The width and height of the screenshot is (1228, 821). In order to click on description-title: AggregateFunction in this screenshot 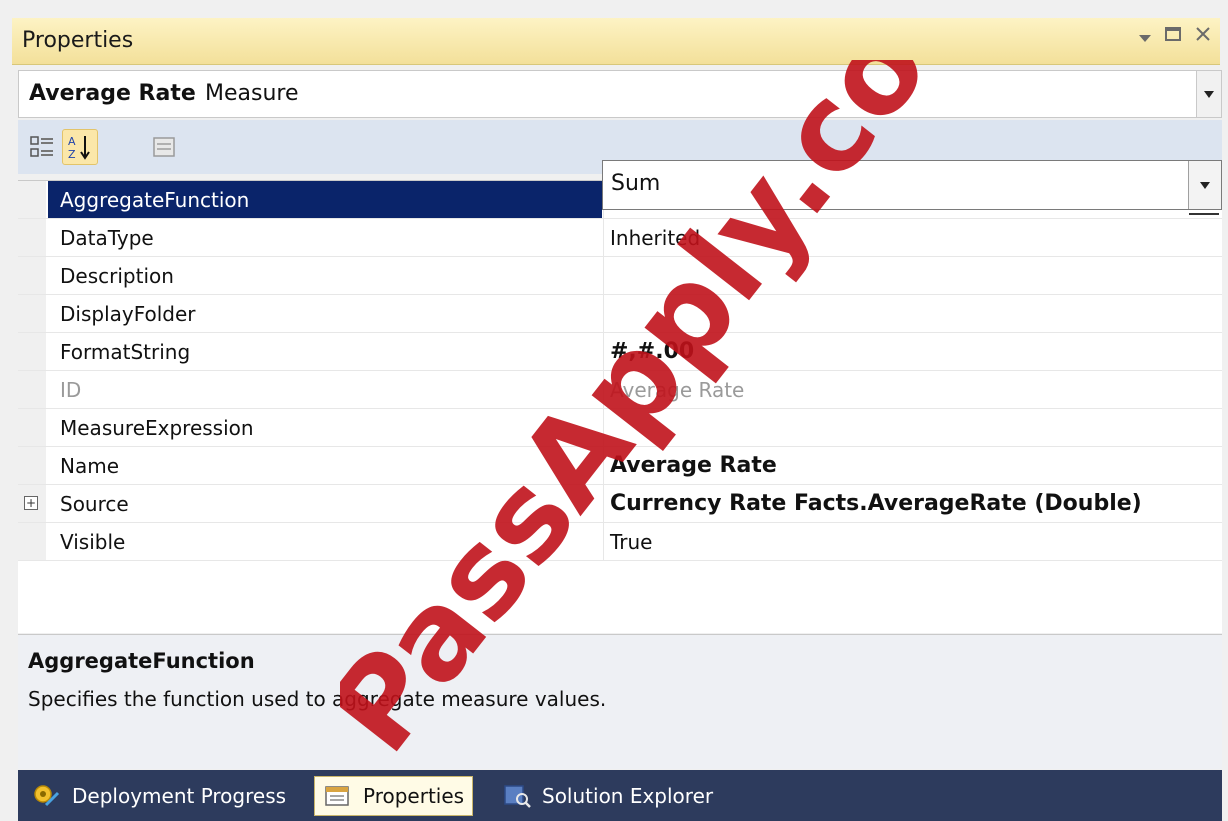, I will do `click(141, 661)`.